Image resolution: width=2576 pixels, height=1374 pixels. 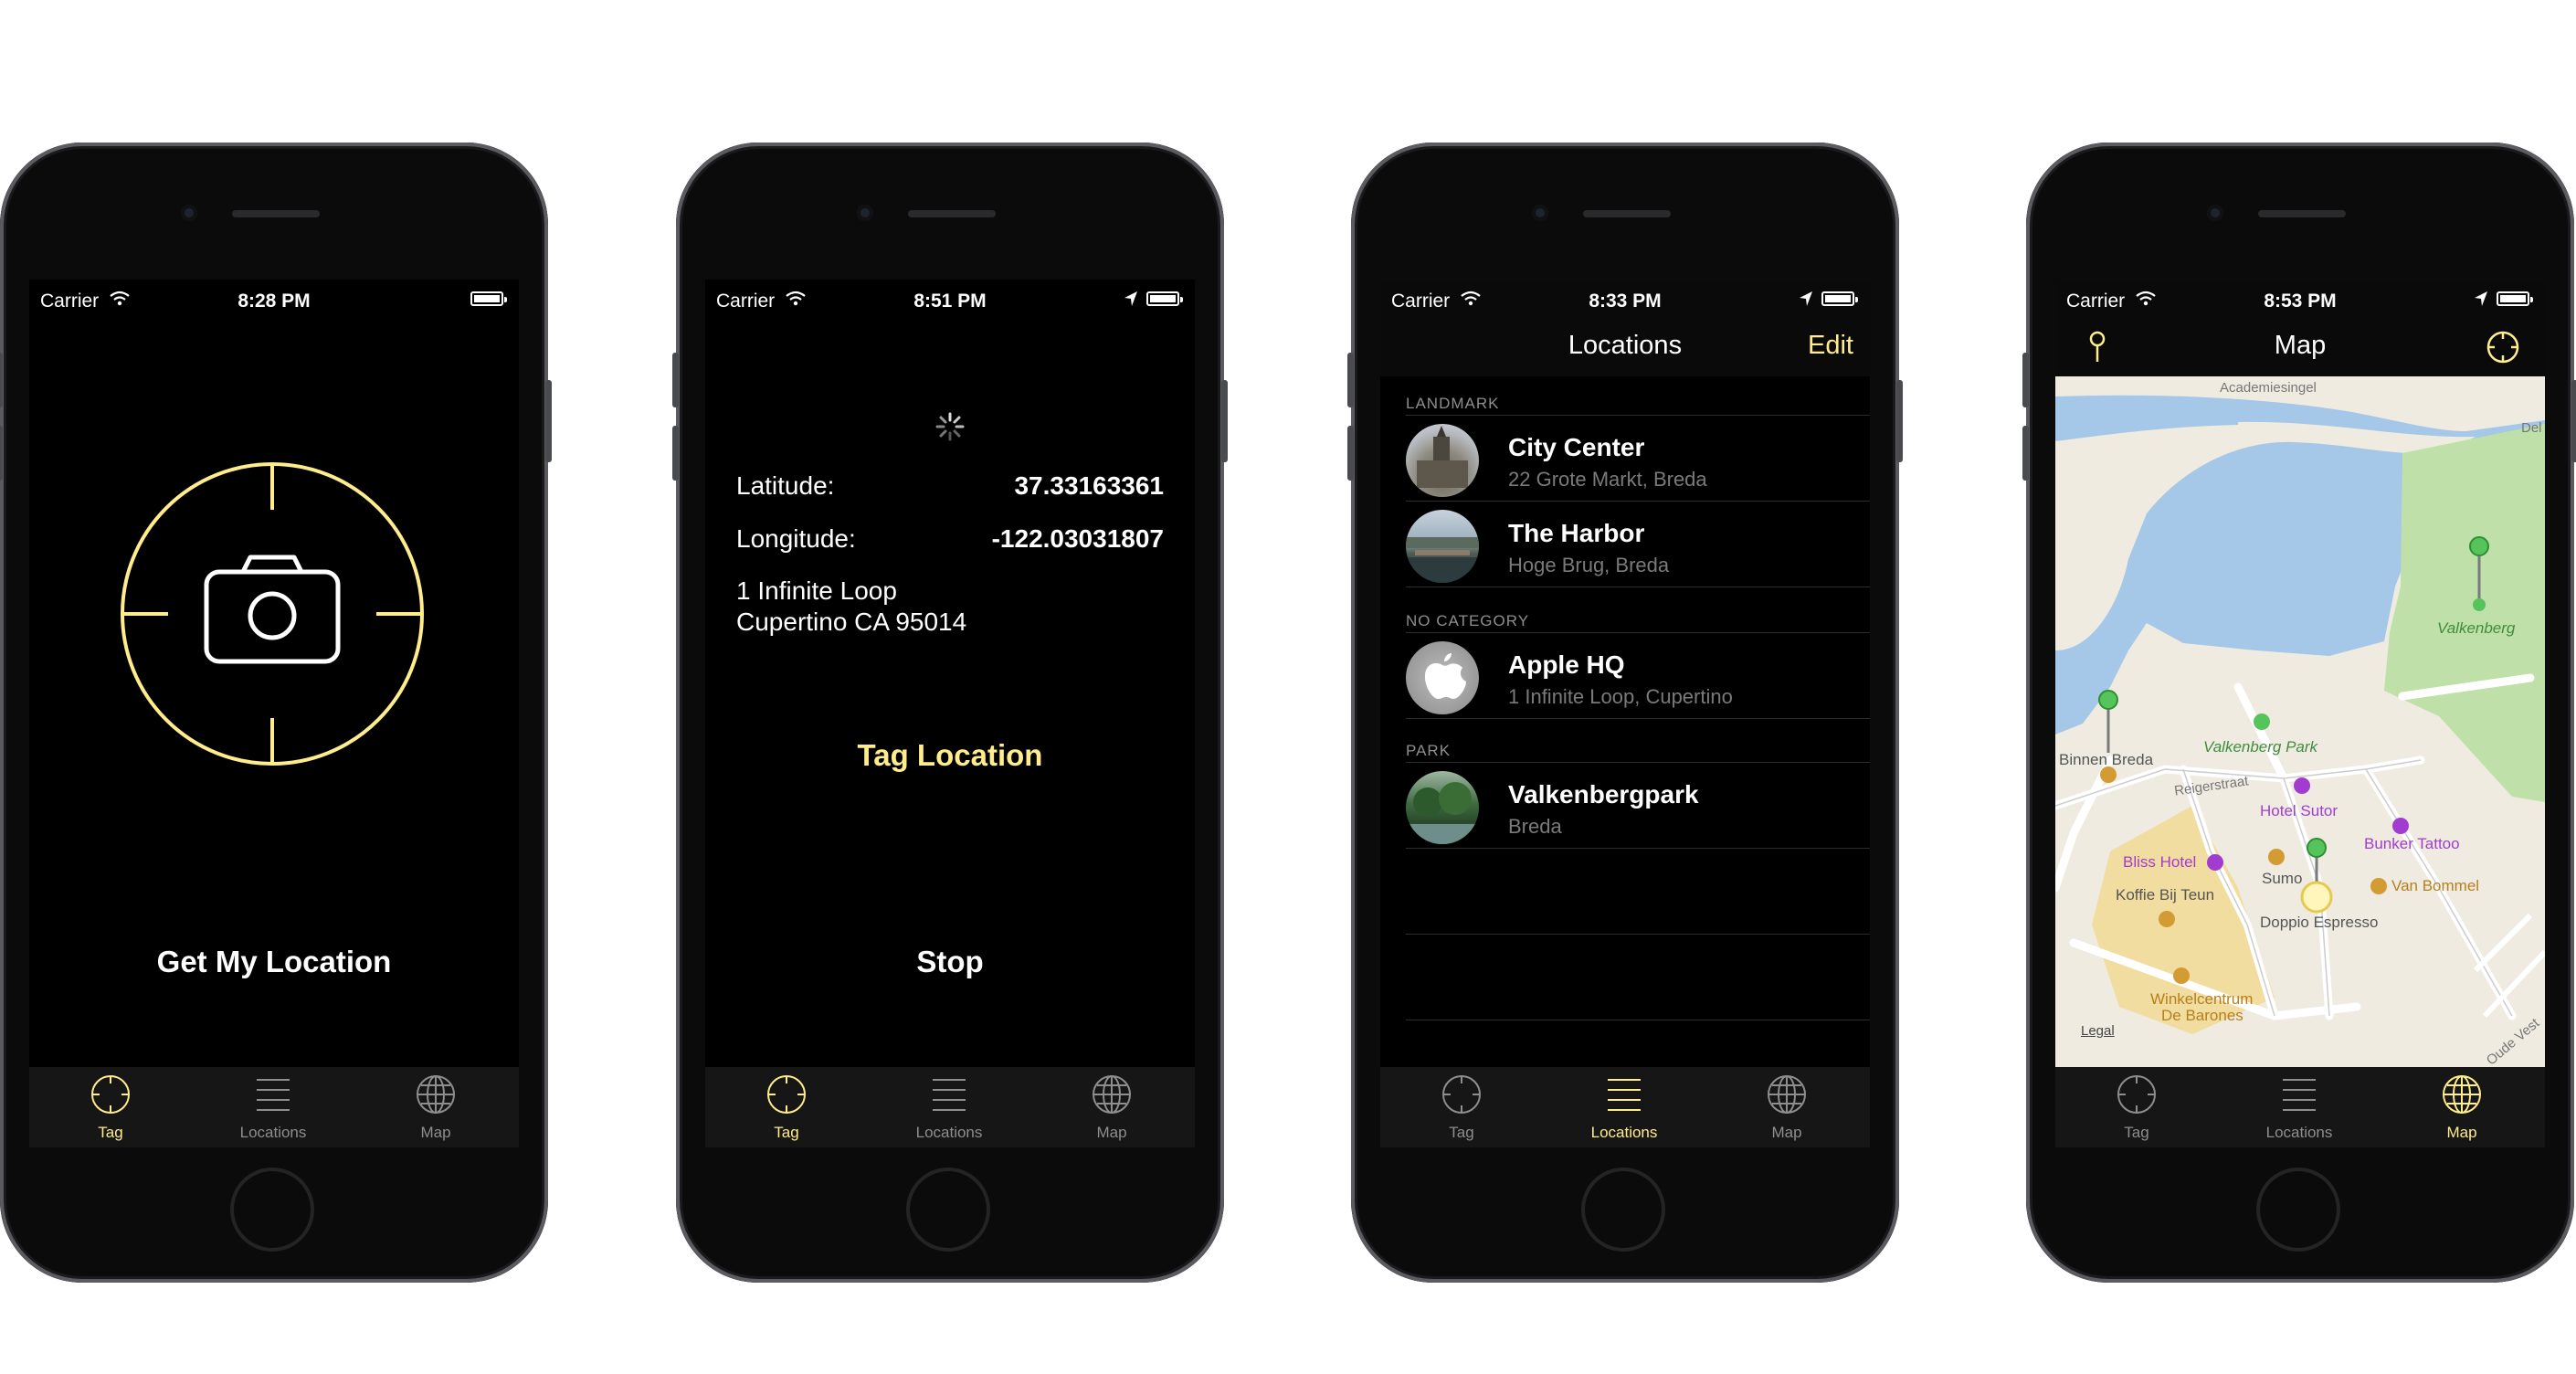 I want to click on street-label: Academiesingel, so click(x=2268, y=388).